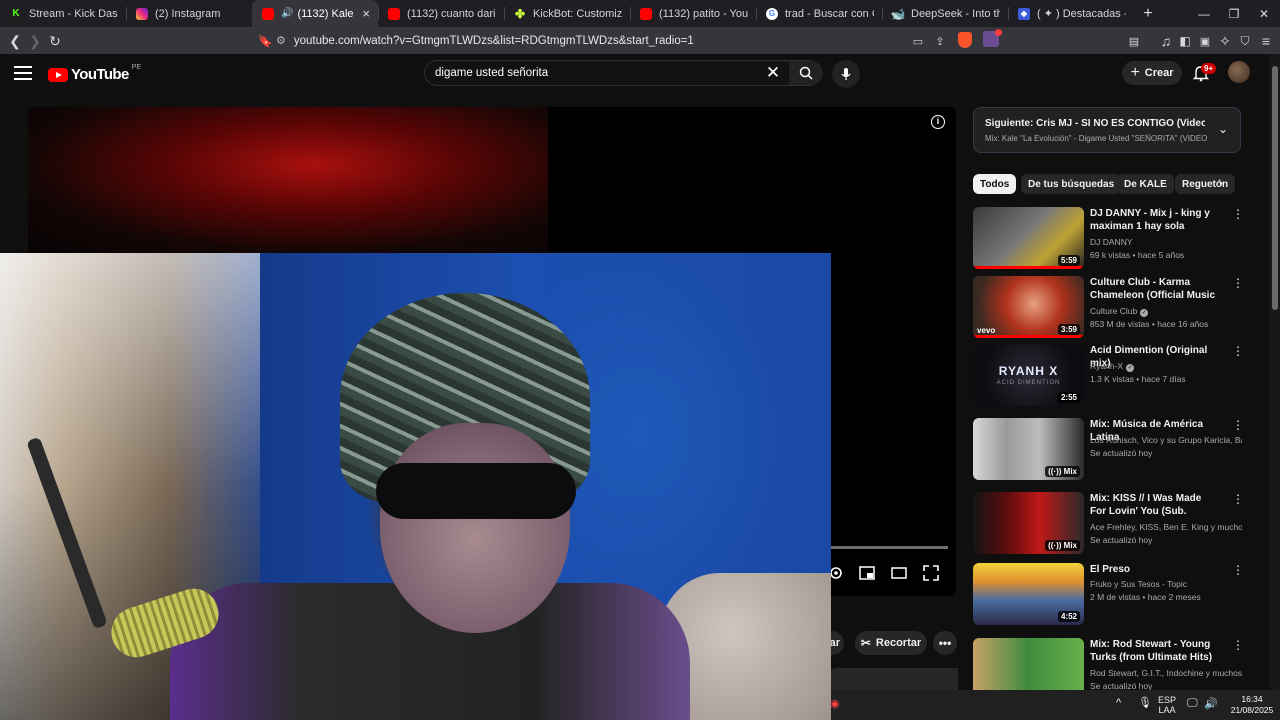  Describe the element at coordinates (965, 40) in the screenshot. I see `brave-shields-icon` at that location.